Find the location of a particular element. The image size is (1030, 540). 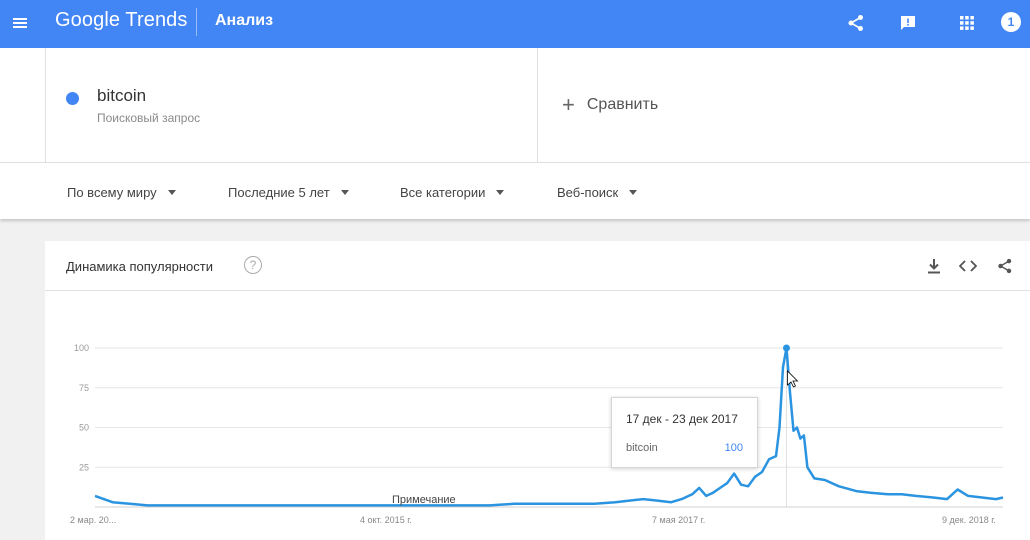

y-tick-label: 100 is located at coordinates (81, 348).